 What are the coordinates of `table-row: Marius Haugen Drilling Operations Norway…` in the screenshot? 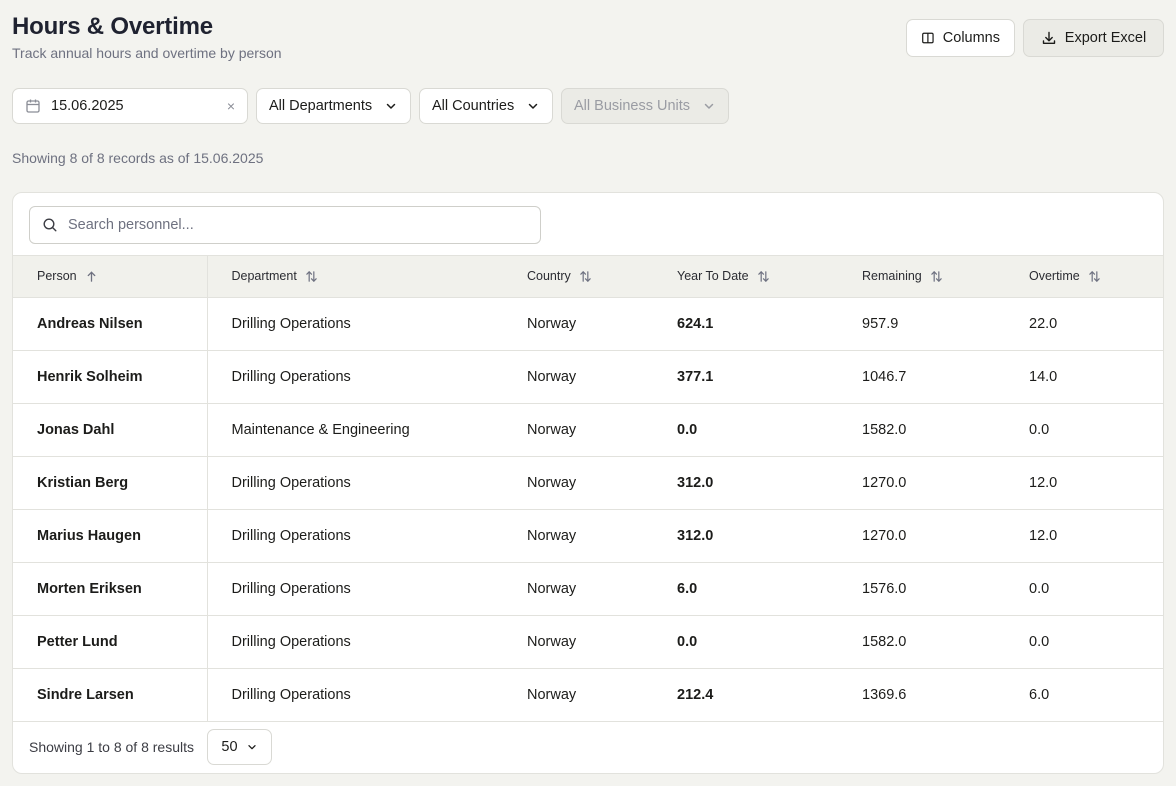 It's located at (588, 536).